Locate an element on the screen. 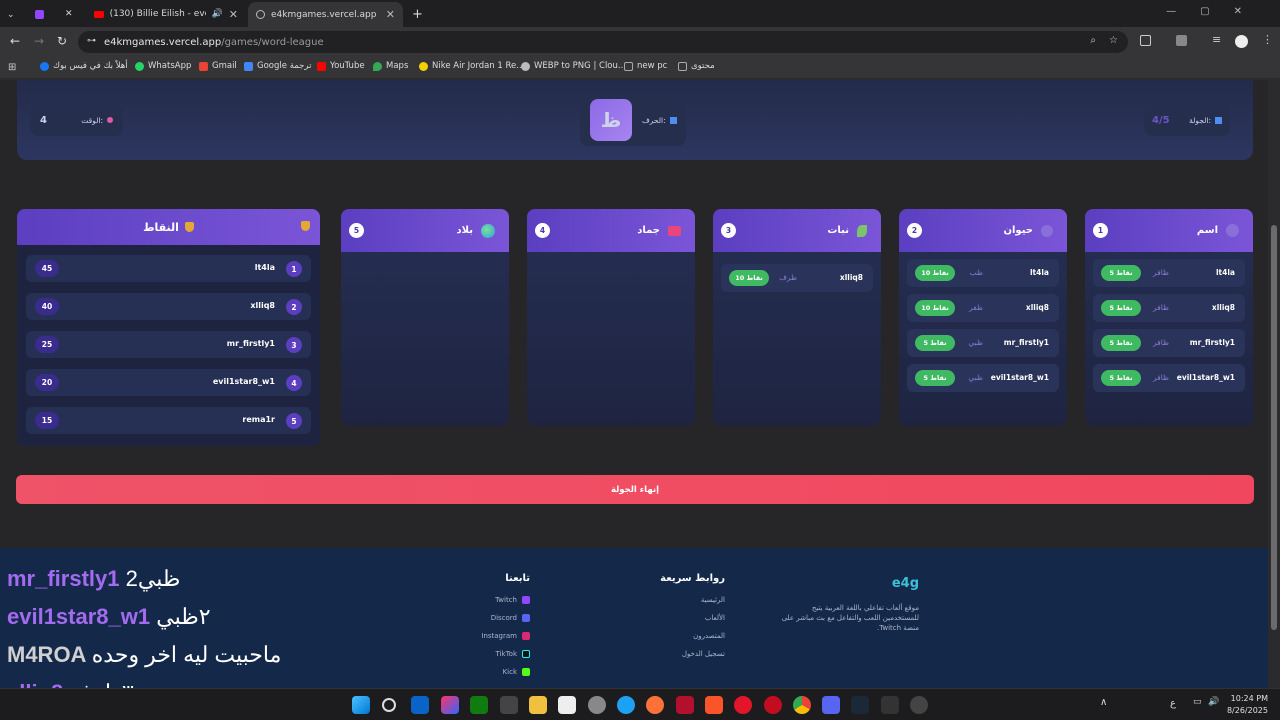 The width and height of the screenshot is (1280, 720). scrollbar-thumb is located at coordinates (1274, 427).